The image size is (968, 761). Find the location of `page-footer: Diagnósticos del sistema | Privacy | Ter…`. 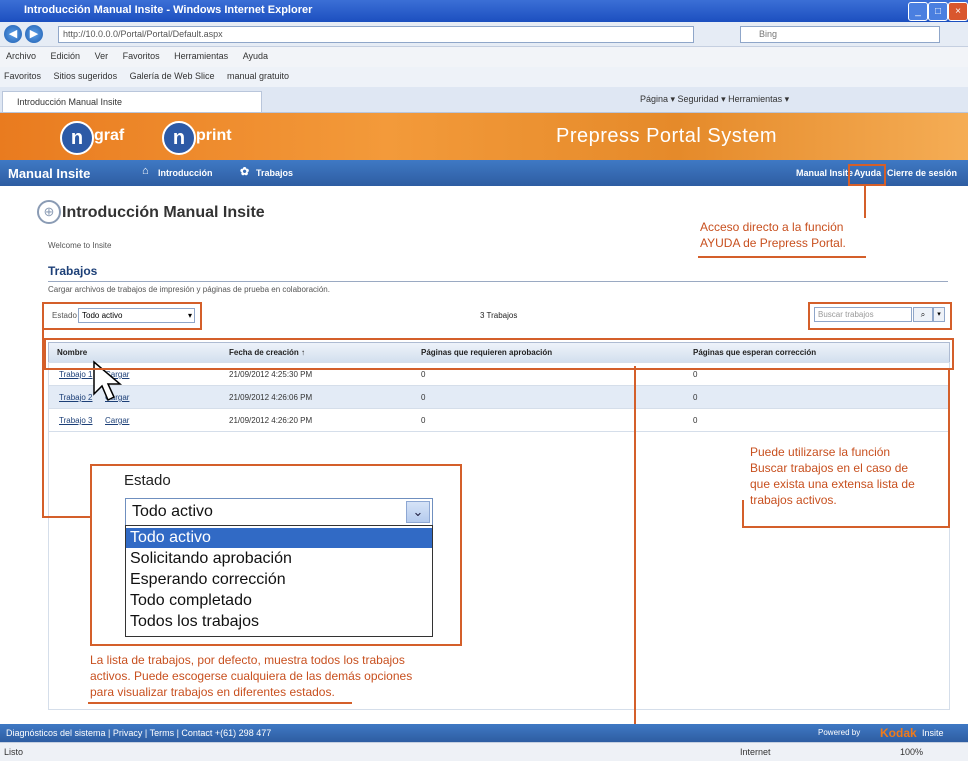

page-footer: Diagnósticos del sistema | Privacy | Ter… is located at coordinates (484, 733).